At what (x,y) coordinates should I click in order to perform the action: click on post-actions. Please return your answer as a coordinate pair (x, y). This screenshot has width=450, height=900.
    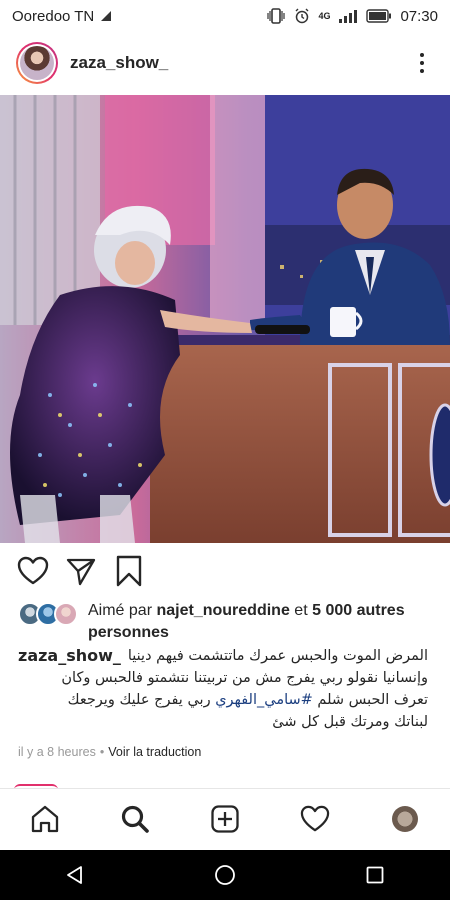
    Looking at the image, I should click on (225, 571).